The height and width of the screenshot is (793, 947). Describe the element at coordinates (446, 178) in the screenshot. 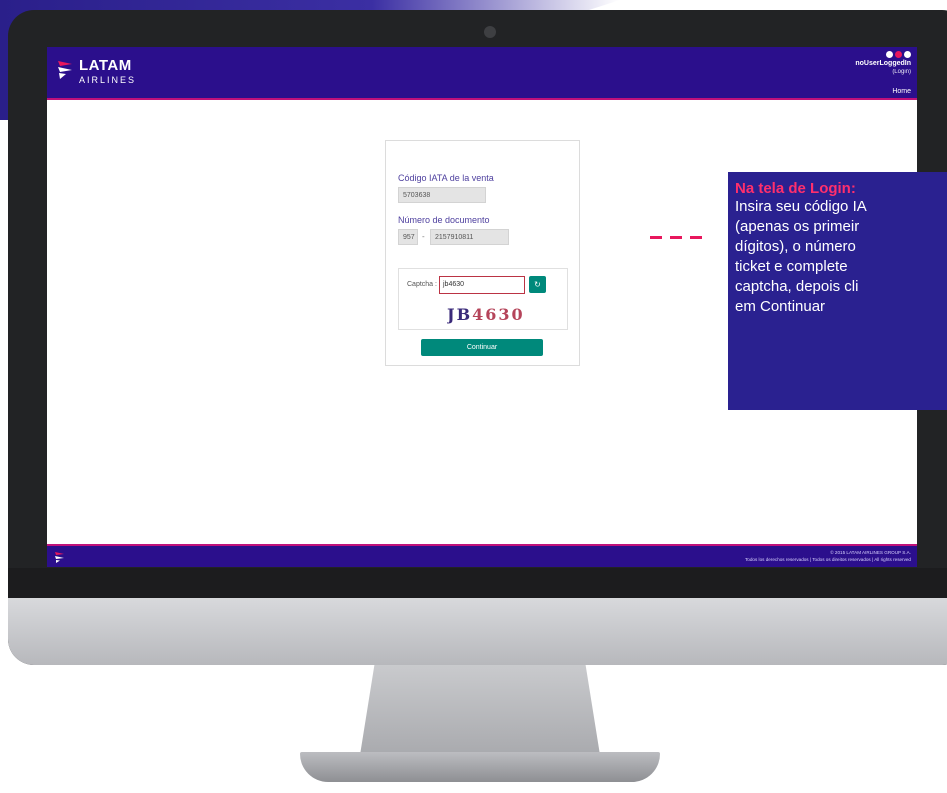

I see `iata-label: Código IATA de la venta` at that location.